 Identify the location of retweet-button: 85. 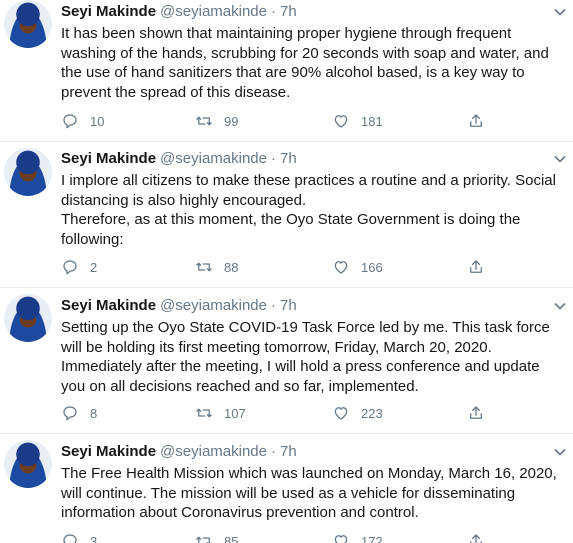
(216, 537).